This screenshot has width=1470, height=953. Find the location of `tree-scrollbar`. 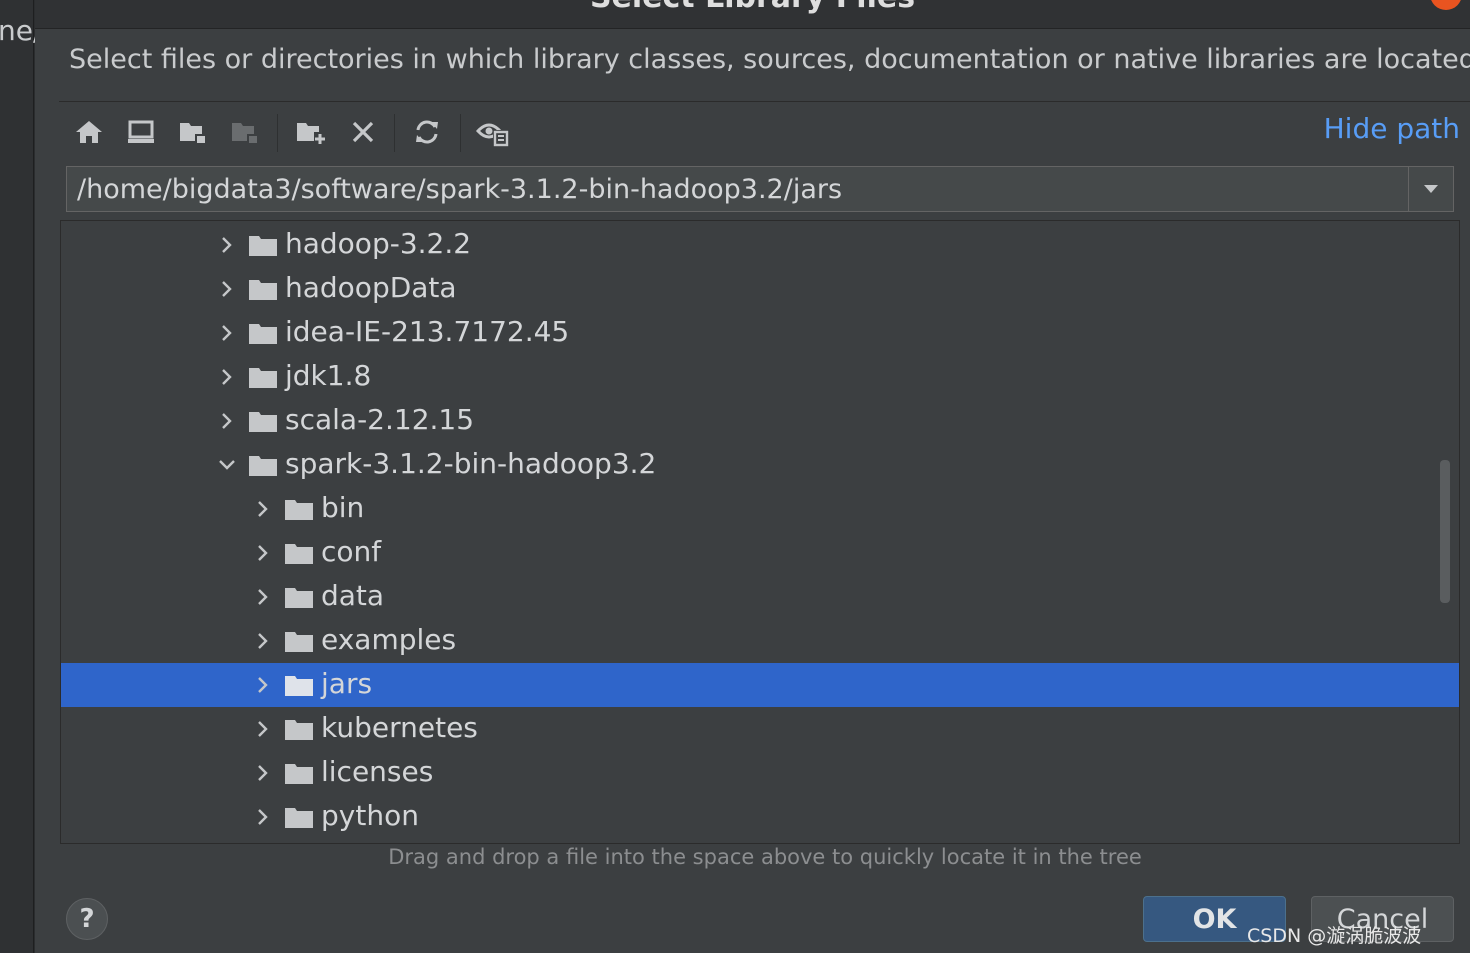

tree-scrollbar is located at coordinates (1445, 531).